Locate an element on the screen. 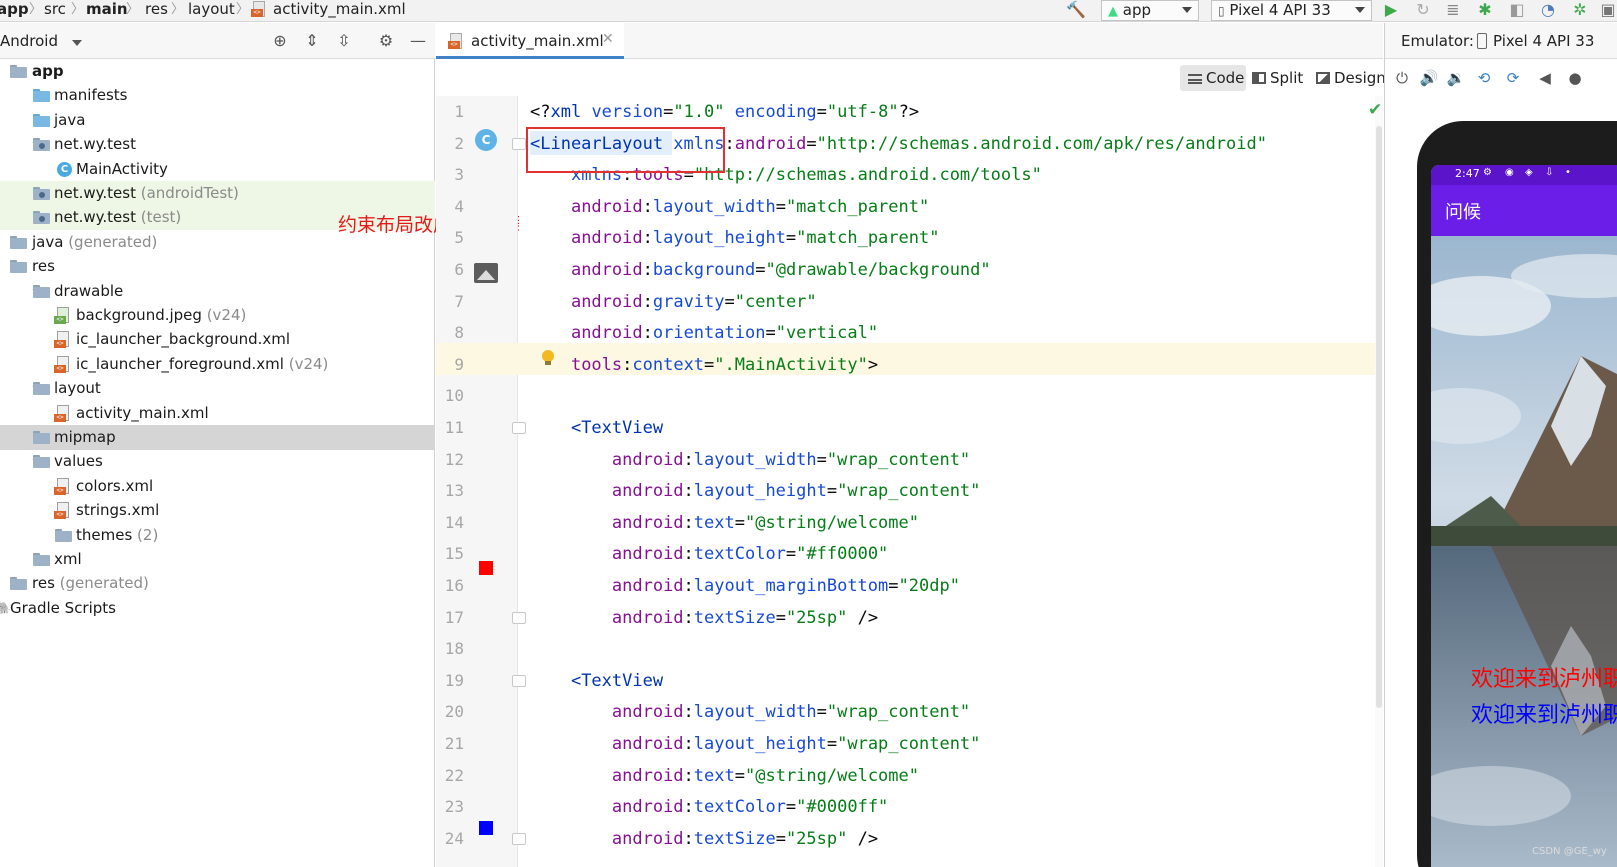 This screenshot has width=1617, height=867. home-icon: ● is located at coordinates (1575, 78).